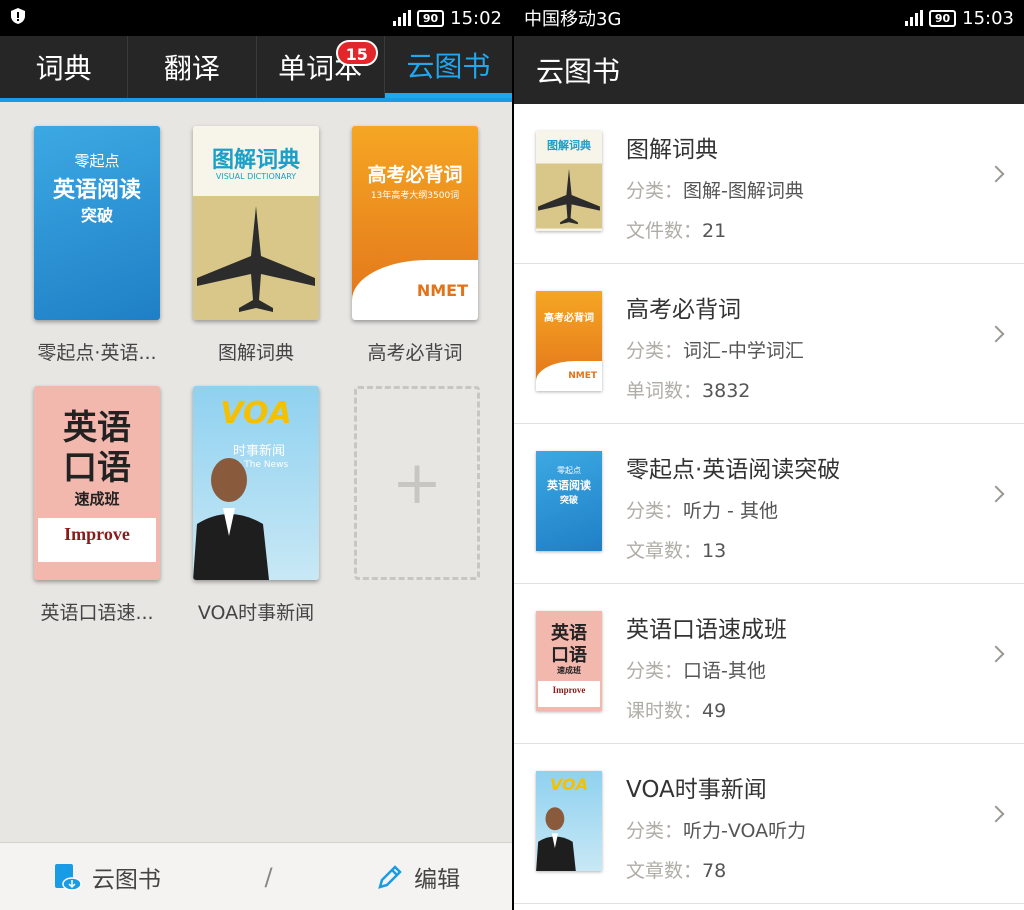 The height and width of the screenshot is (910, 1024). What do you see at coordinates (676, 871) in the screenshot?
I see `book-count: 文章数：78` at bounding box center [676, 871].